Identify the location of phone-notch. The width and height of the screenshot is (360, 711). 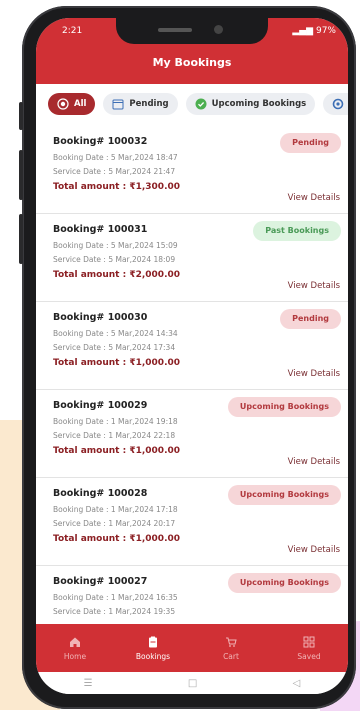
(192, 31).